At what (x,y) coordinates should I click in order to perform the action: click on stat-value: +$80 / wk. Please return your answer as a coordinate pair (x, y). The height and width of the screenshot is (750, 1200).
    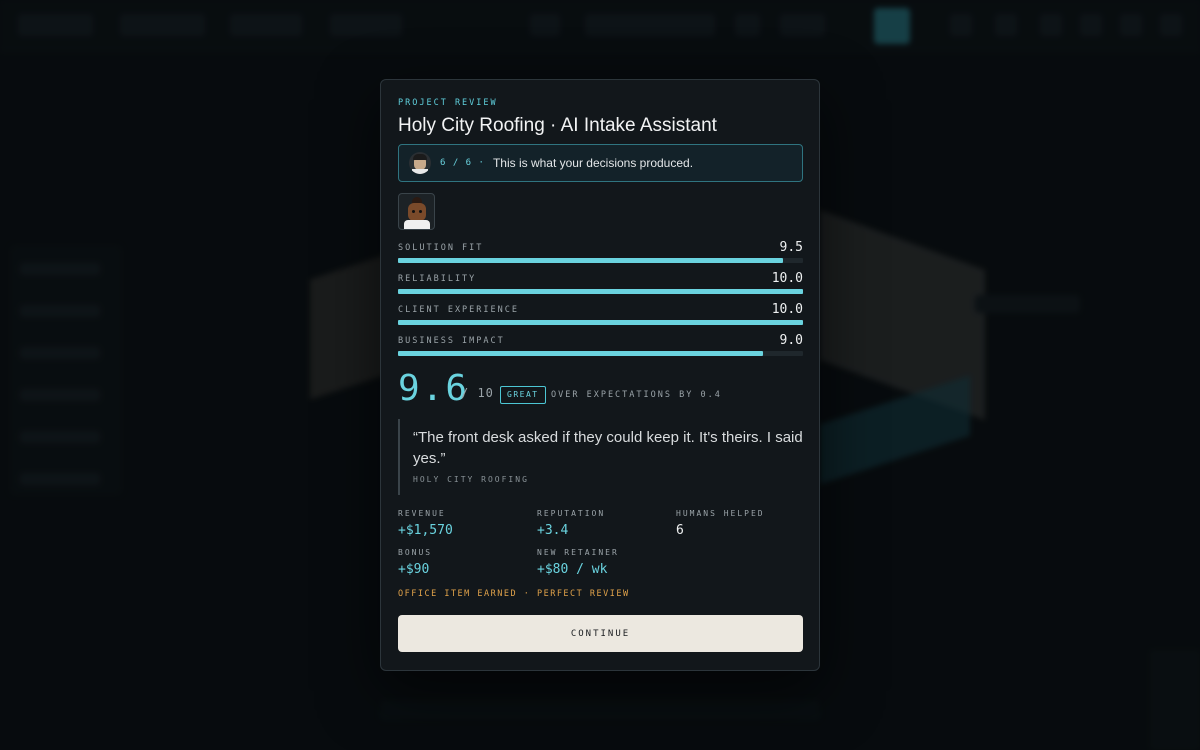
    Looking at the image, I should click on (572, 569).